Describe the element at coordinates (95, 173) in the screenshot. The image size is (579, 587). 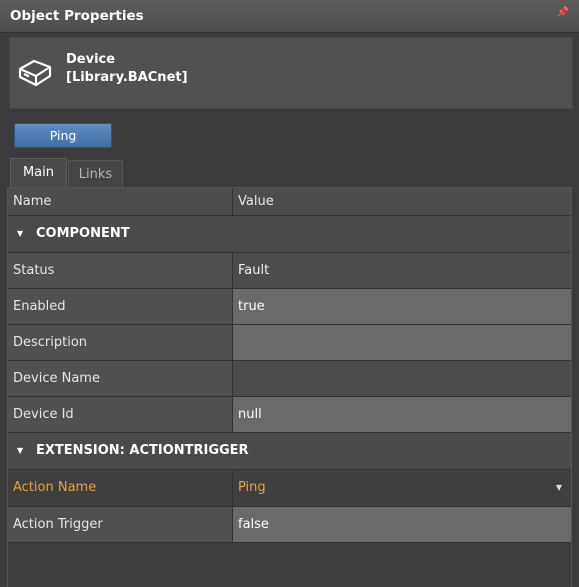
I see `tab-links: Links` at that location.